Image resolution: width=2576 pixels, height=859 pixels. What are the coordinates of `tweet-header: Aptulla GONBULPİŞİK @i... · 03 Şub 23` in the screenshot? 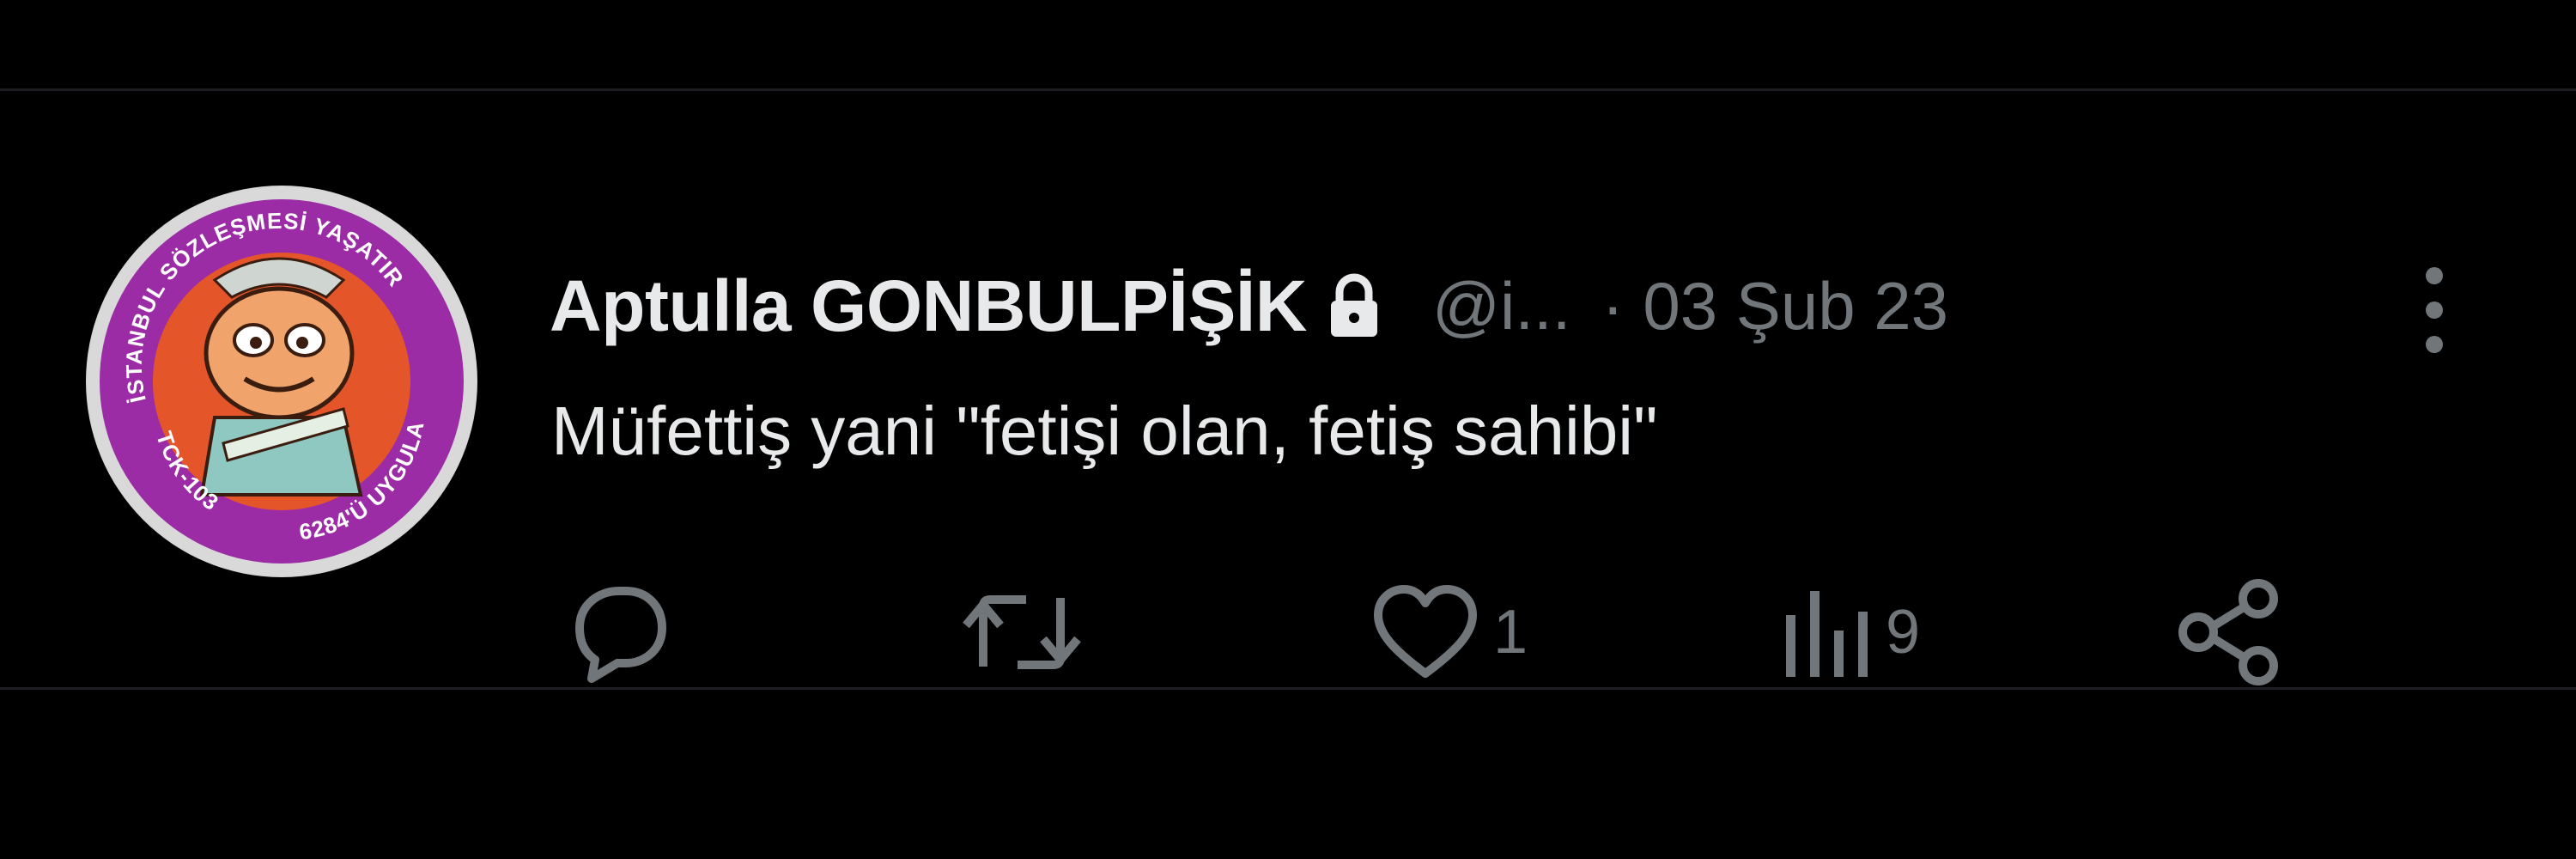 It's located at (1249, 306).